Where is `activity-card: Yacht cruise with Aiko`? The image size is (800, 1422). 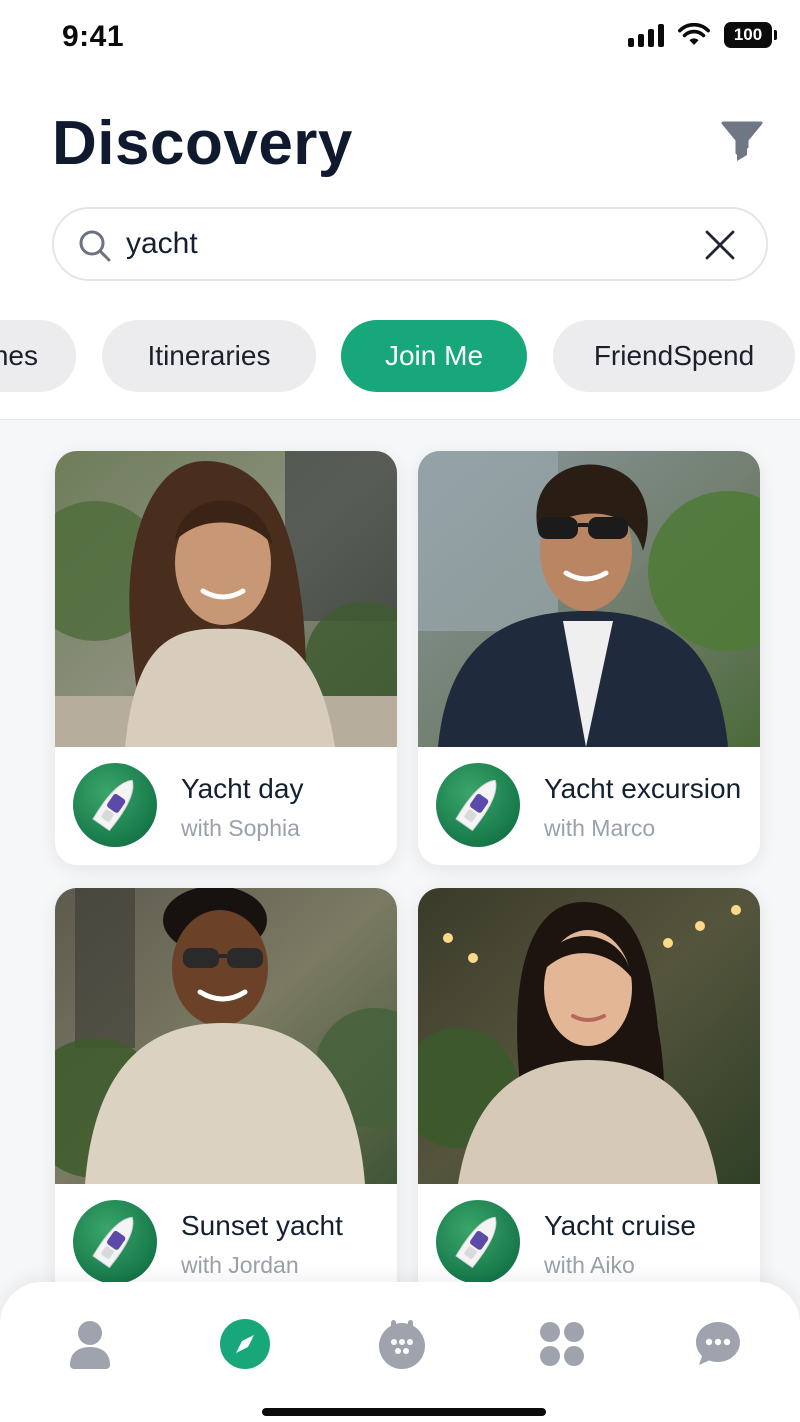
activity-card: Yacht cruise with Aiko is located at coordinates (589, 1095).